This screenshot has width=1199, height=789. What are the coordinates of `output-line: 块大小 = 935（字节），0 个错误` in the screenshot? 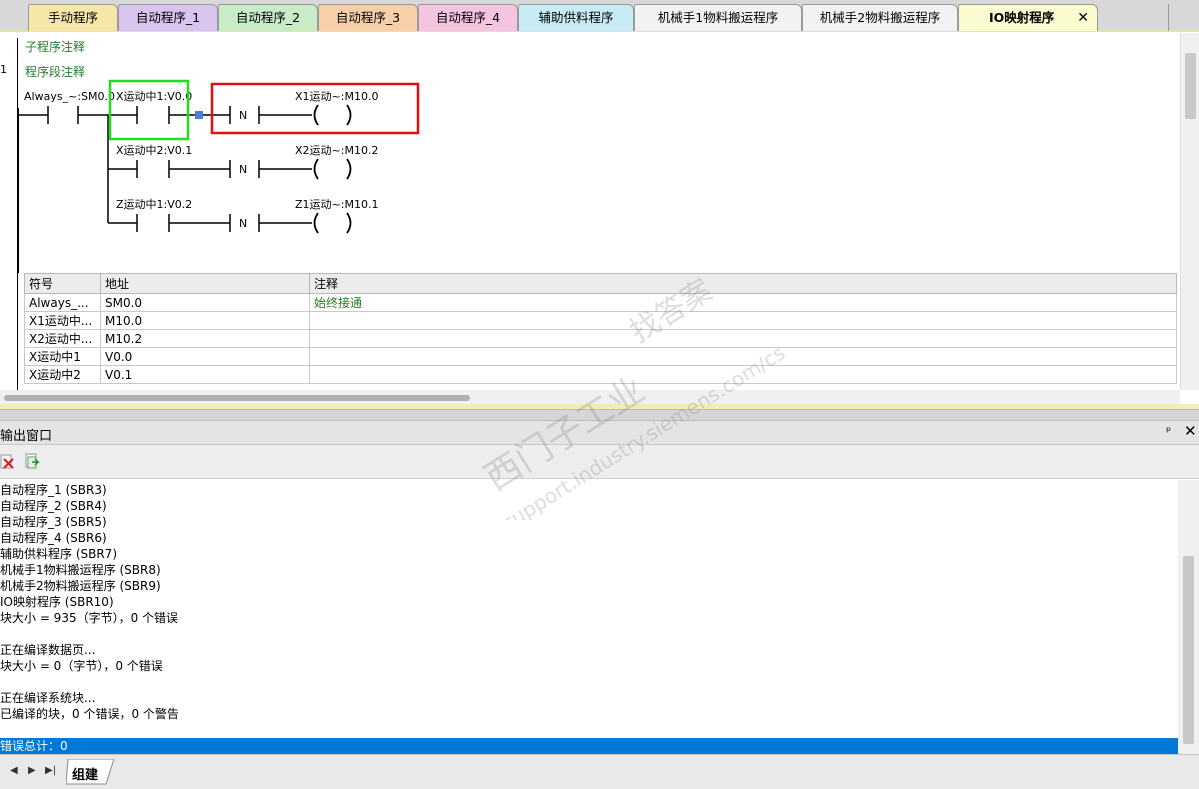 It's located at (89, 618).